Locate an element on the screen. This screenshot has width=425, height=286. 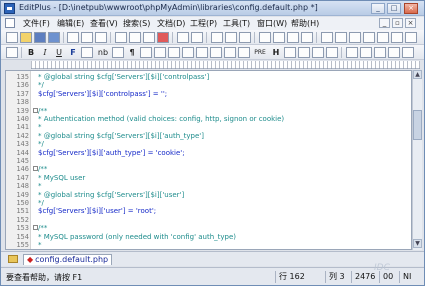
radio-icon is located at coordinates (318, 52).